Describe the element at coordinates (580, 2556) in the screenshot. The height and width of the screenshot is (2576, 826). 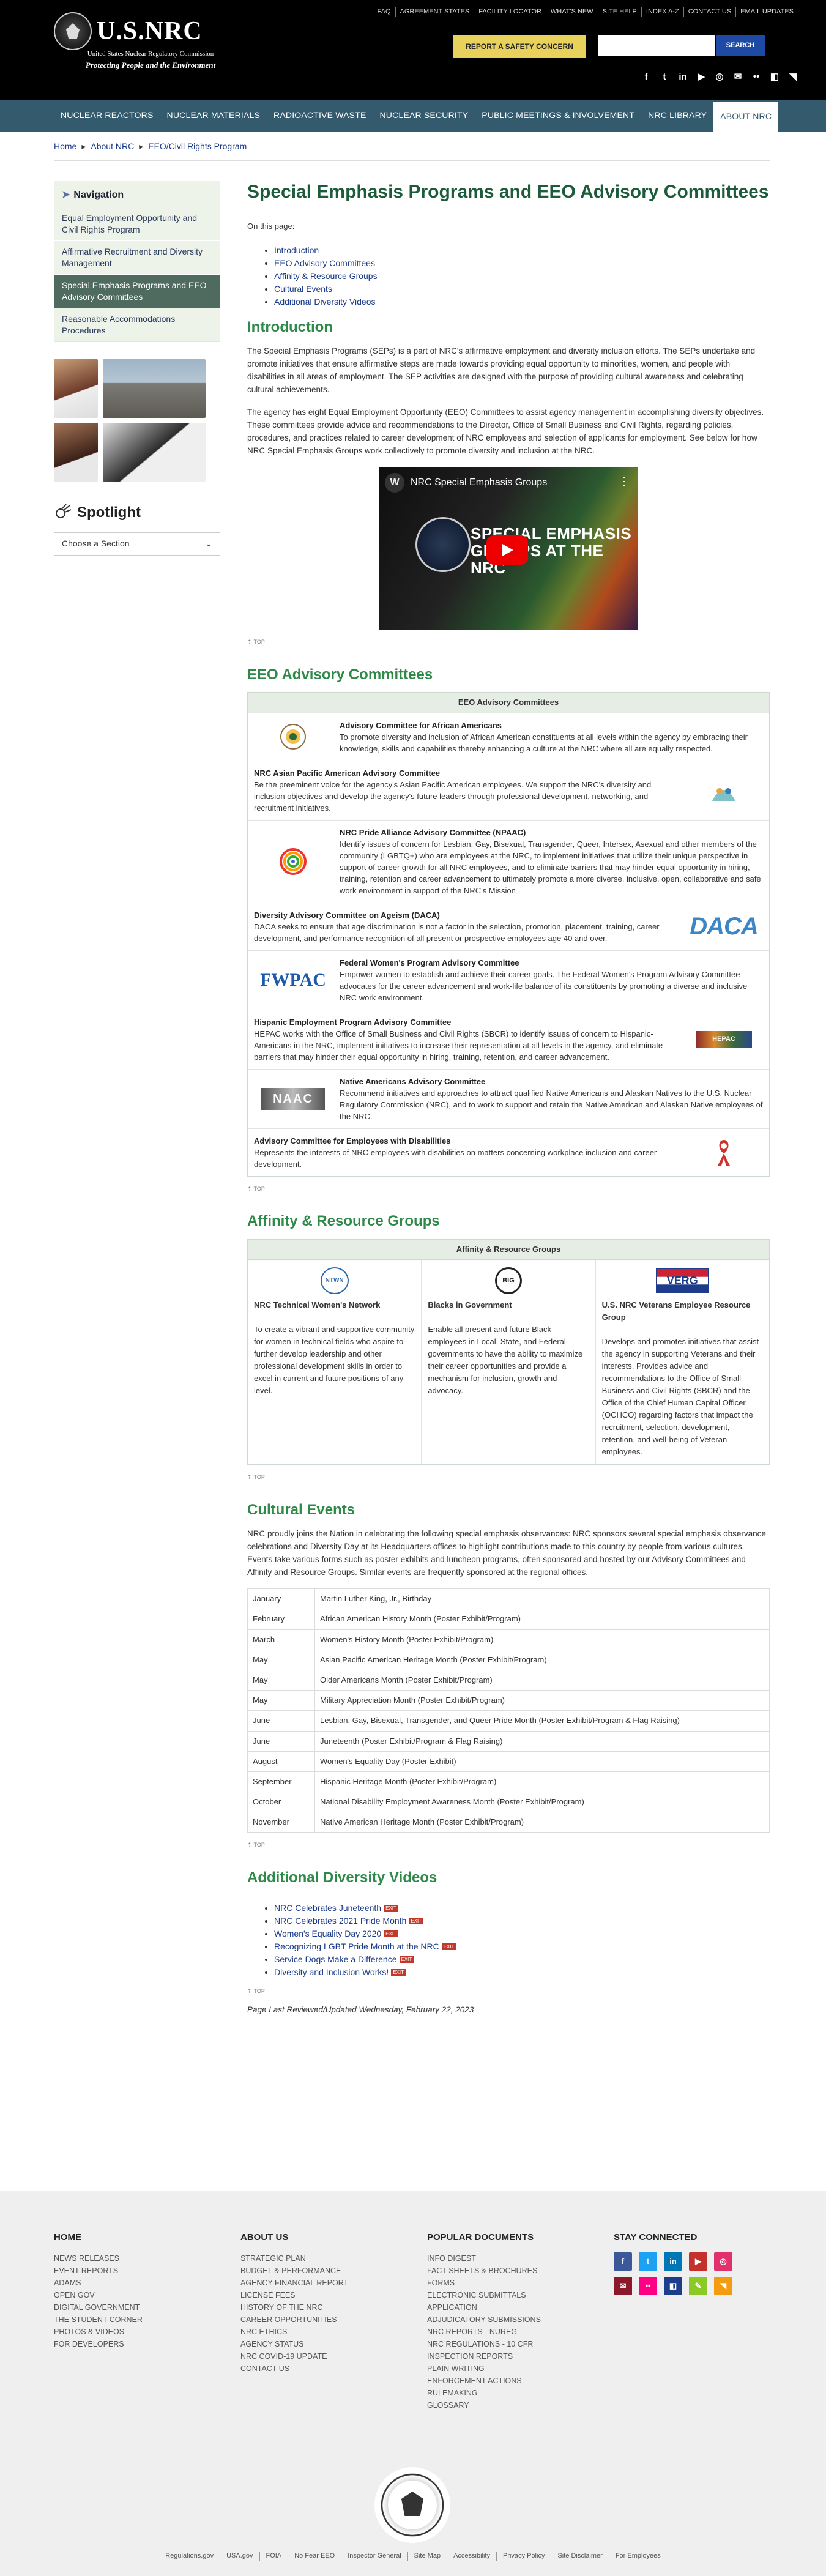
I see `footer-bottom-link: Site Disclaimer` at that location.